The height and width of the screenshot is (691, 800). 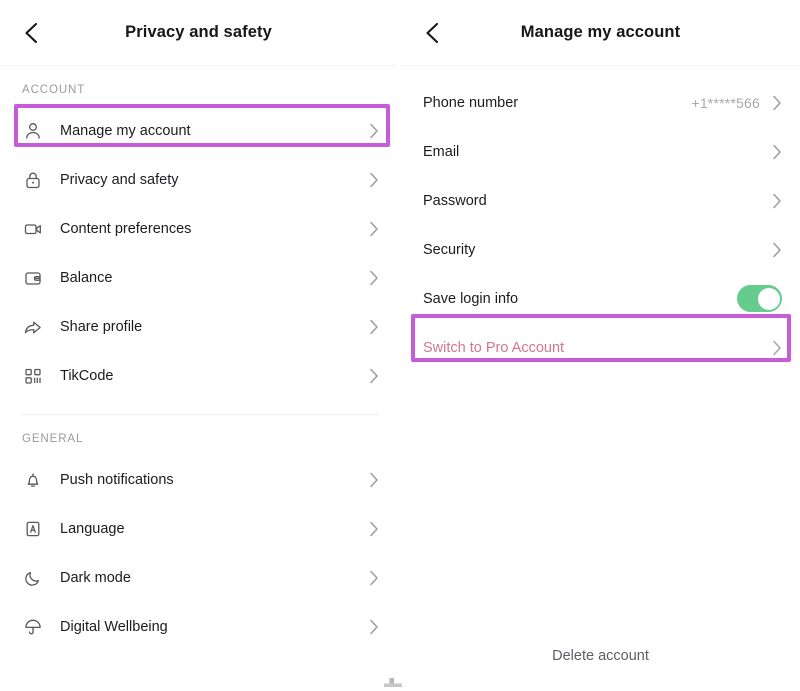 I want to click on sidebar-item-label: Content preferences, so click(x=126, y=228).